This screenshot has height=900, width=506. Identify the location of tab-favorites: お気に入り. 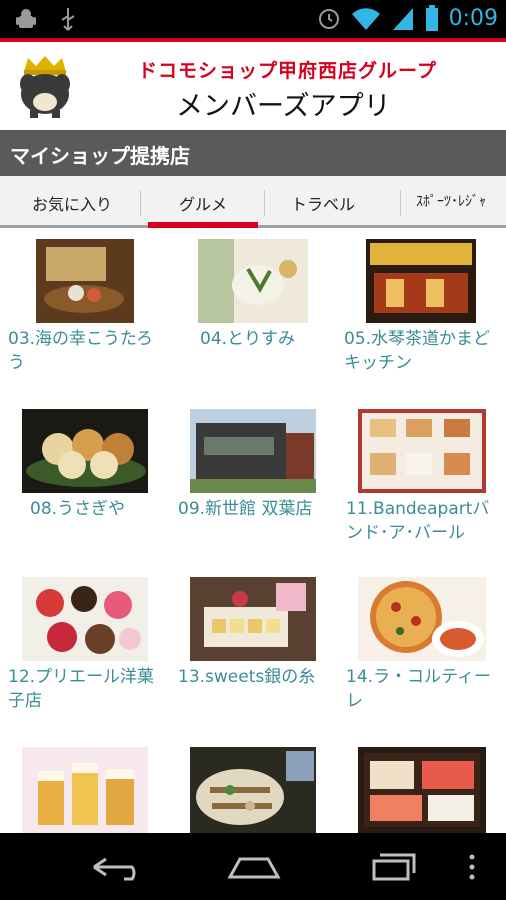
(72, 203).